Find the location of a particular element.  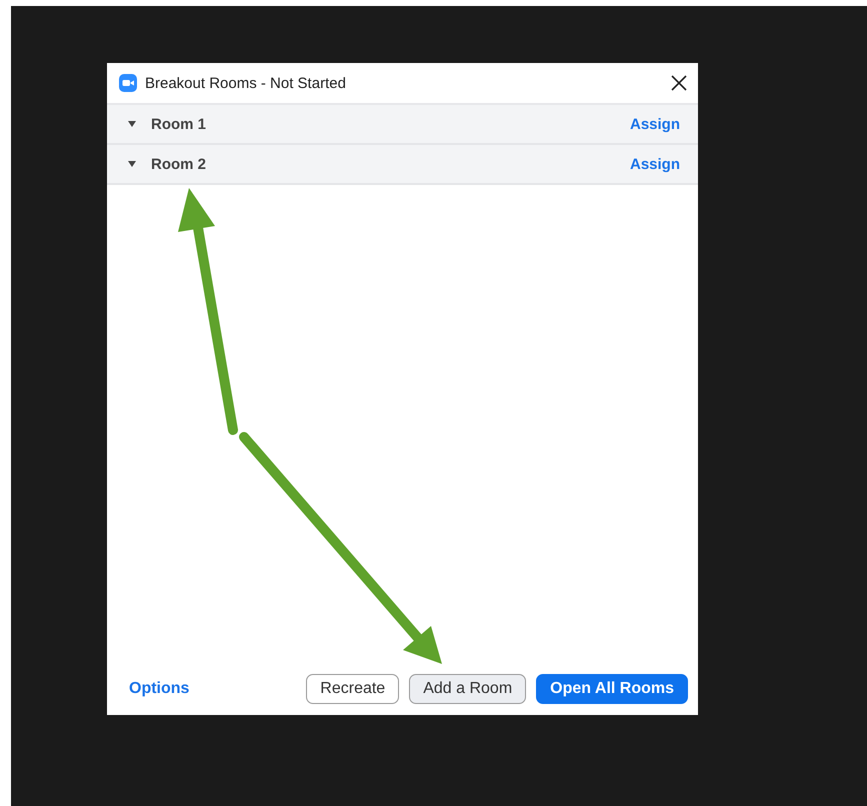

close-button is located at coordinates (679, 83).